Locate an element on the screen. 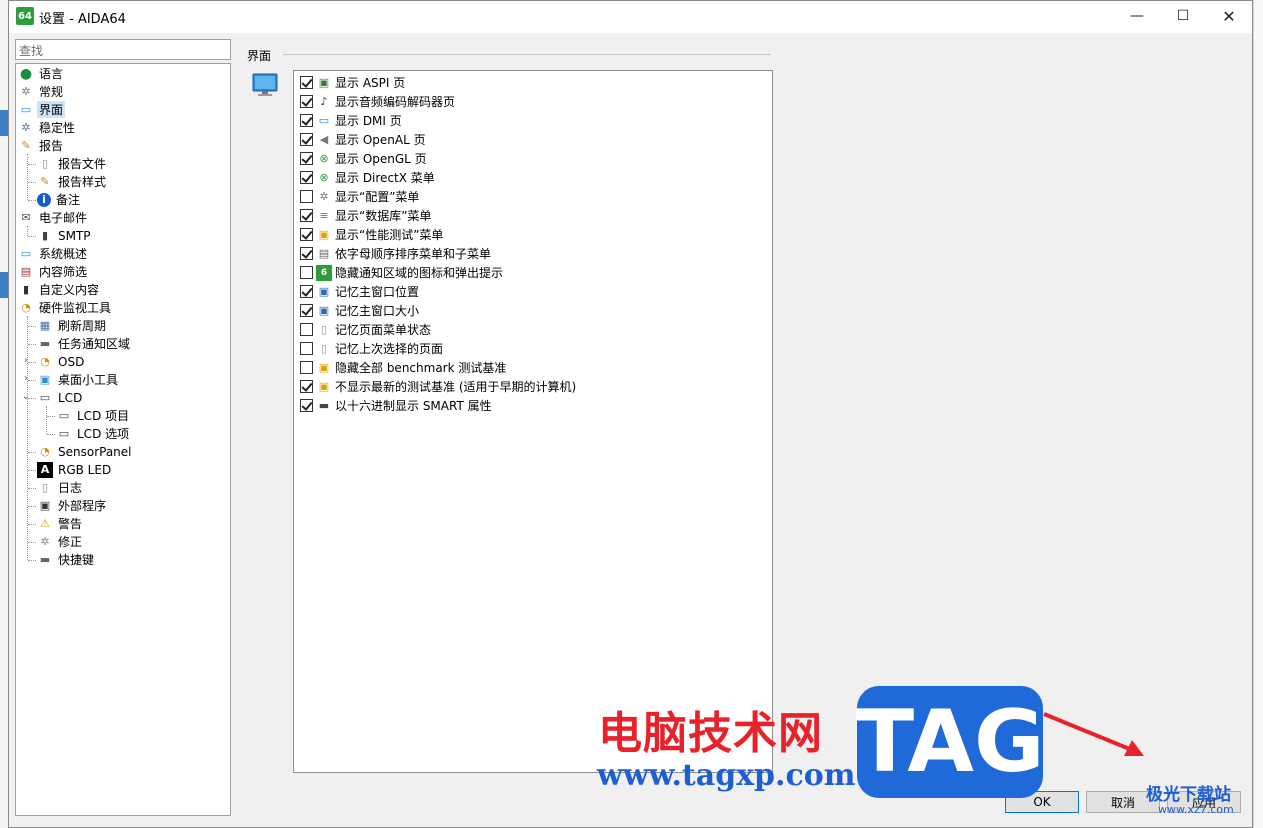  close-button: ✕ is located at coordinates (1229, 16).